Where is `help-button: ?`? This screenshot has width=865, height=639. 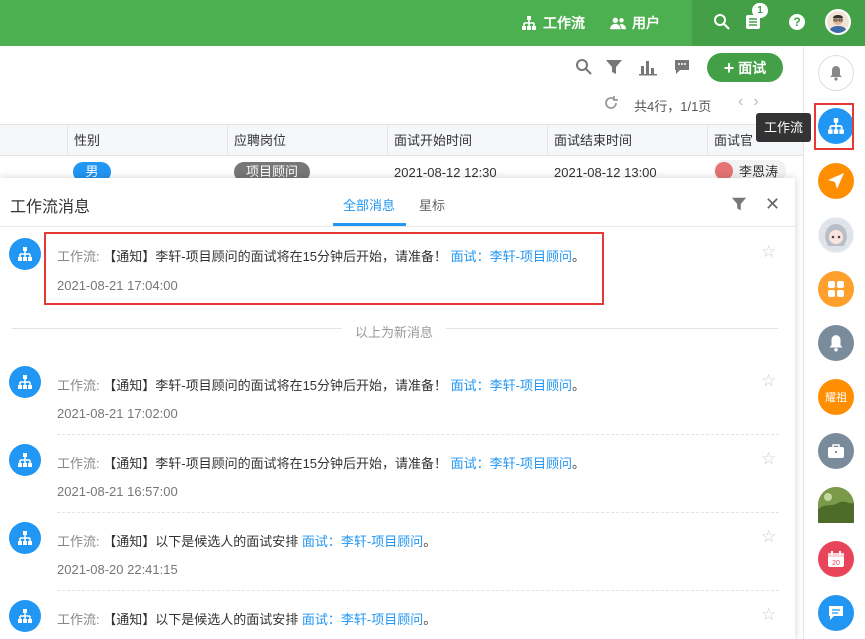 help-button: ? is located at coordinates (797, 22).